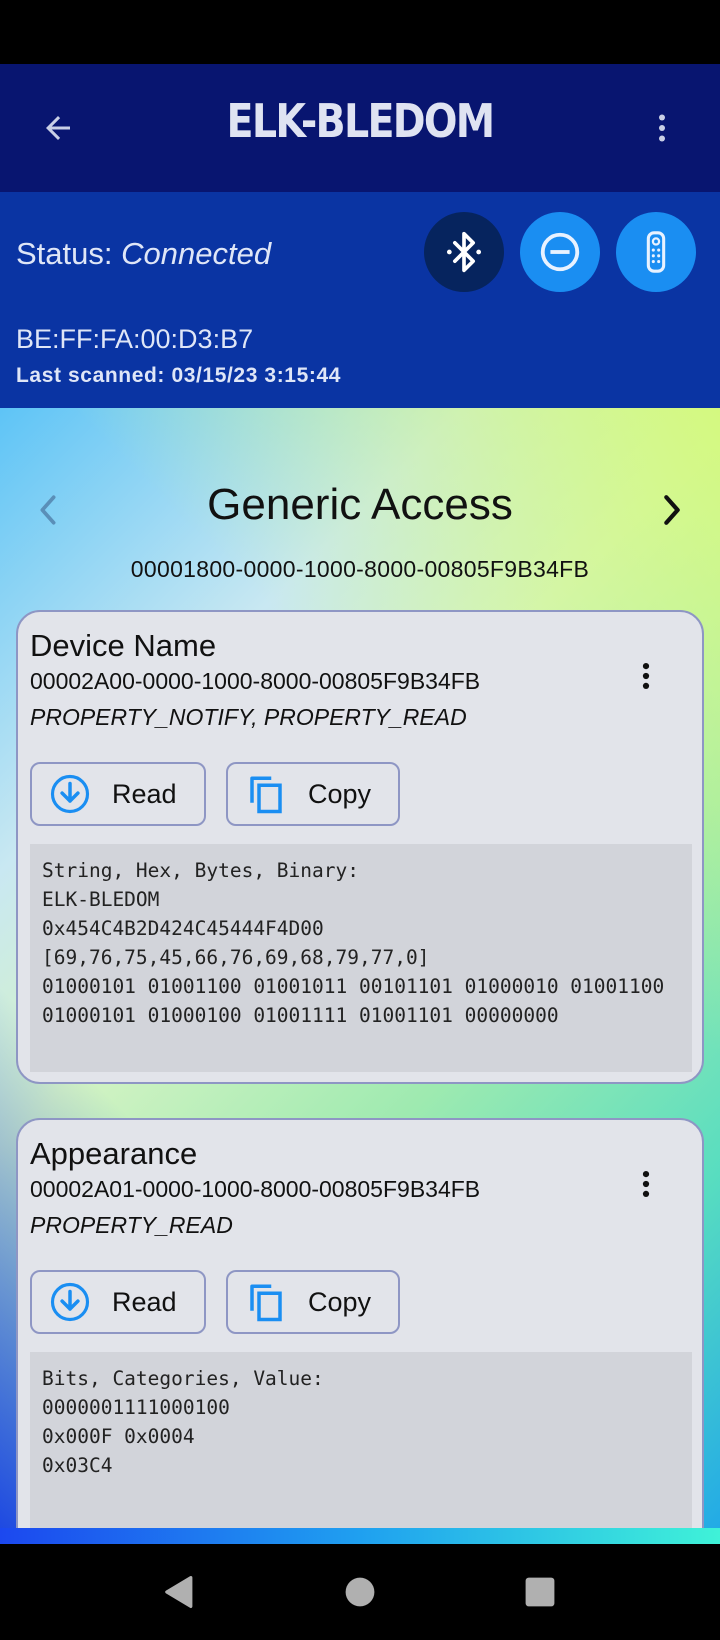  I want to click on system-status-bar, so click(360, 32).